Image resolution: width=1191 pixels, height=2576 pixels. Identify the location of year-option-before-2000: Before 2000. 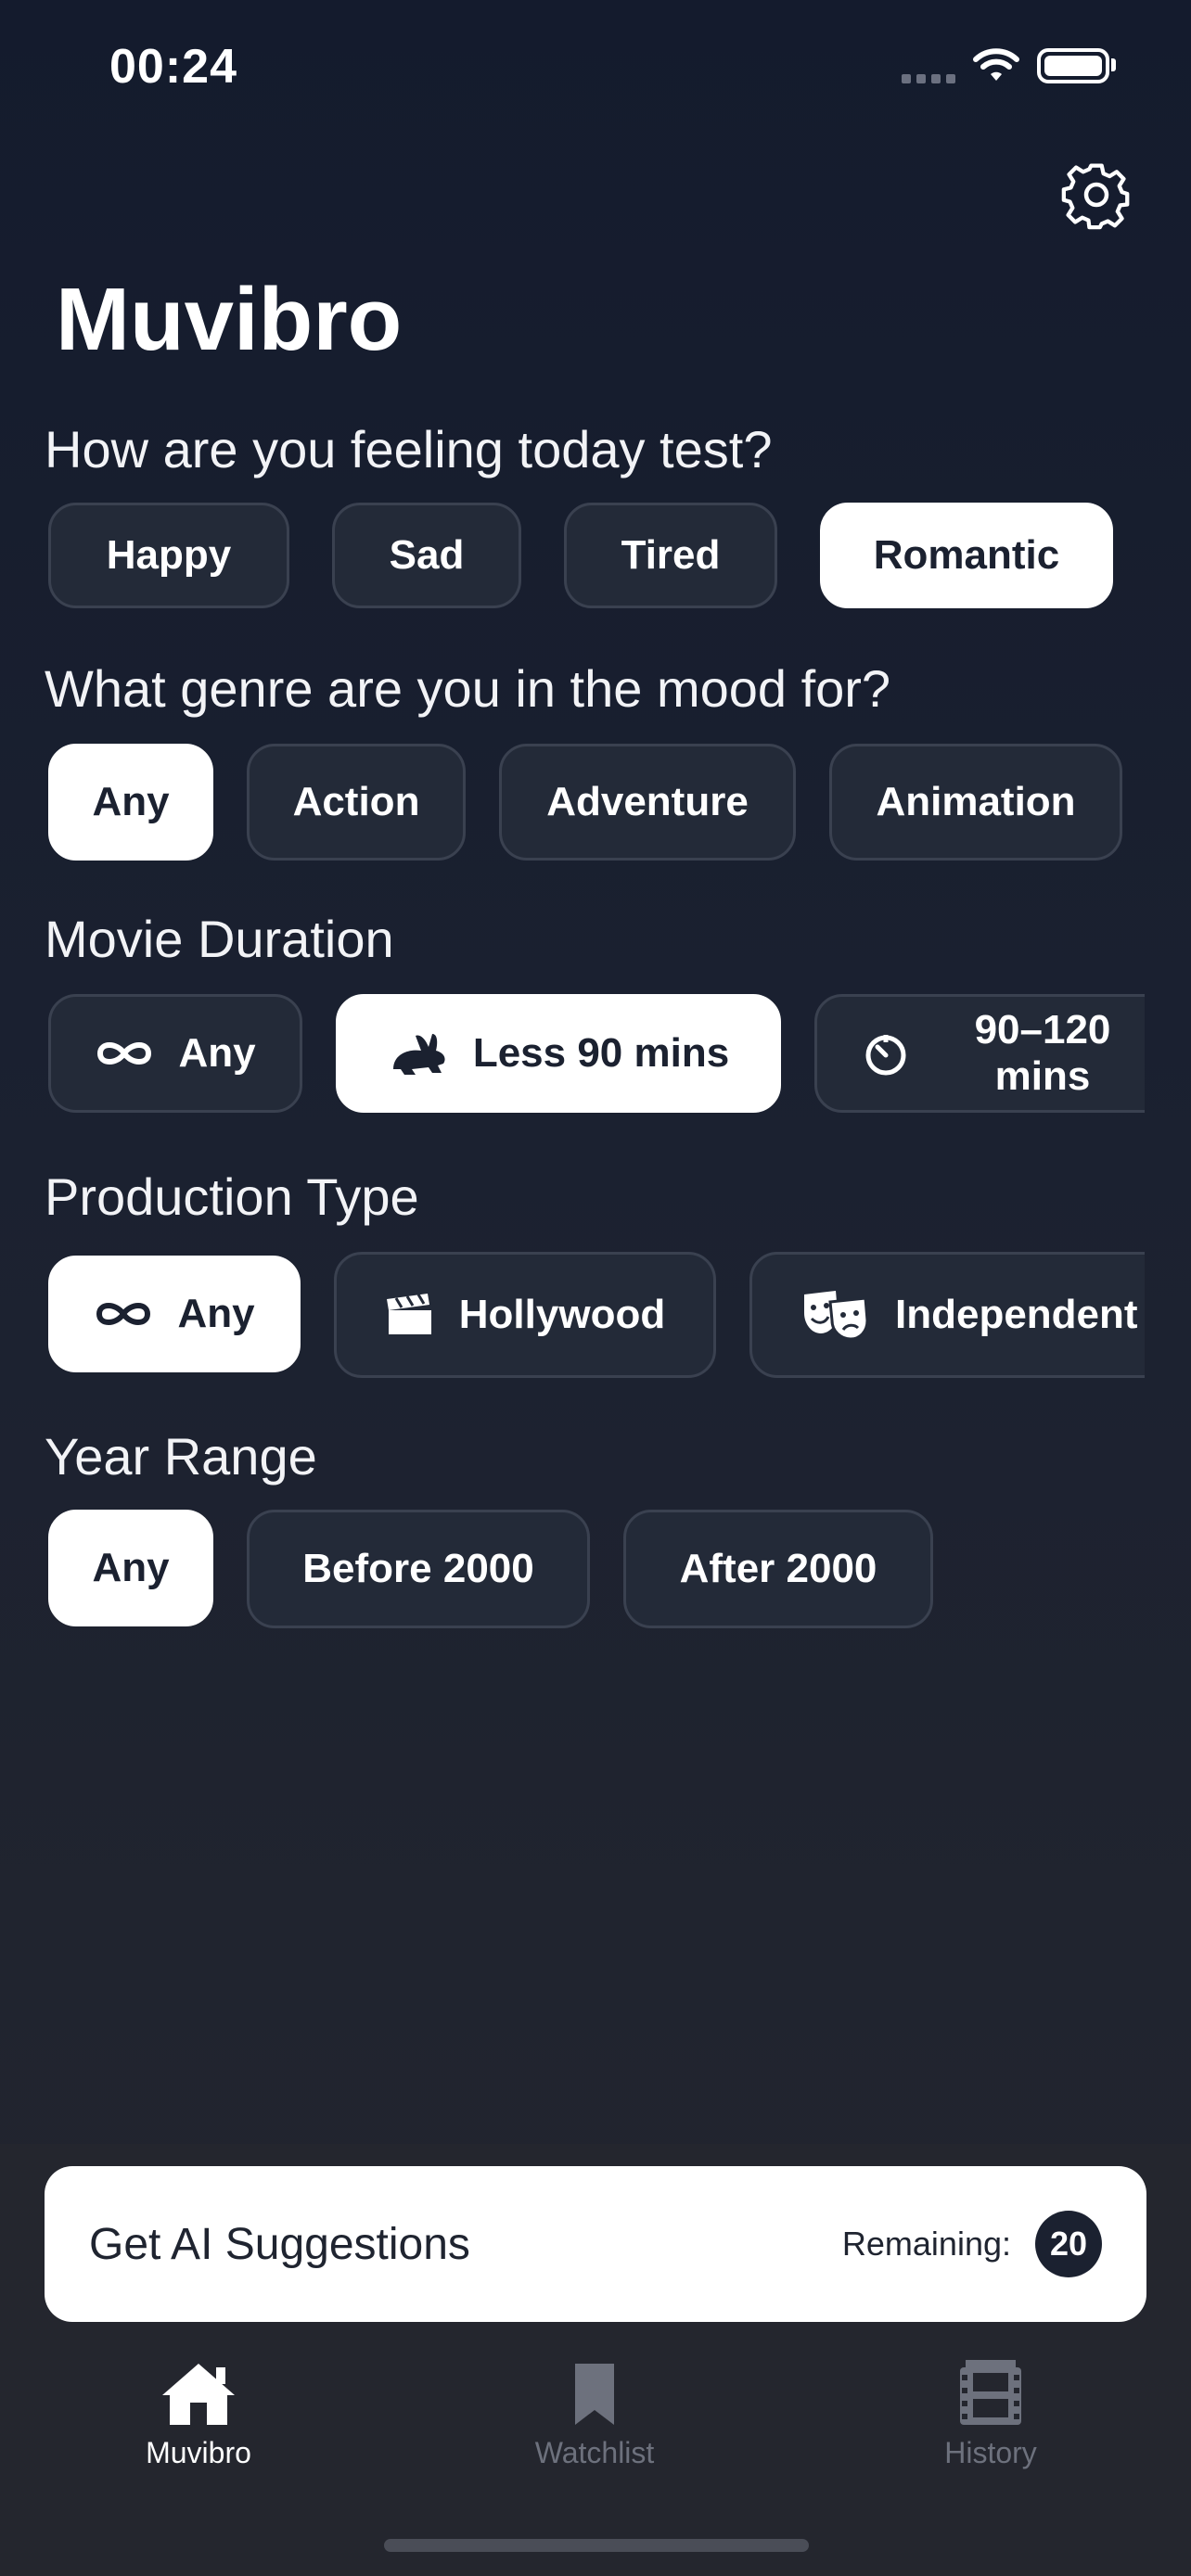
(418, 1569).